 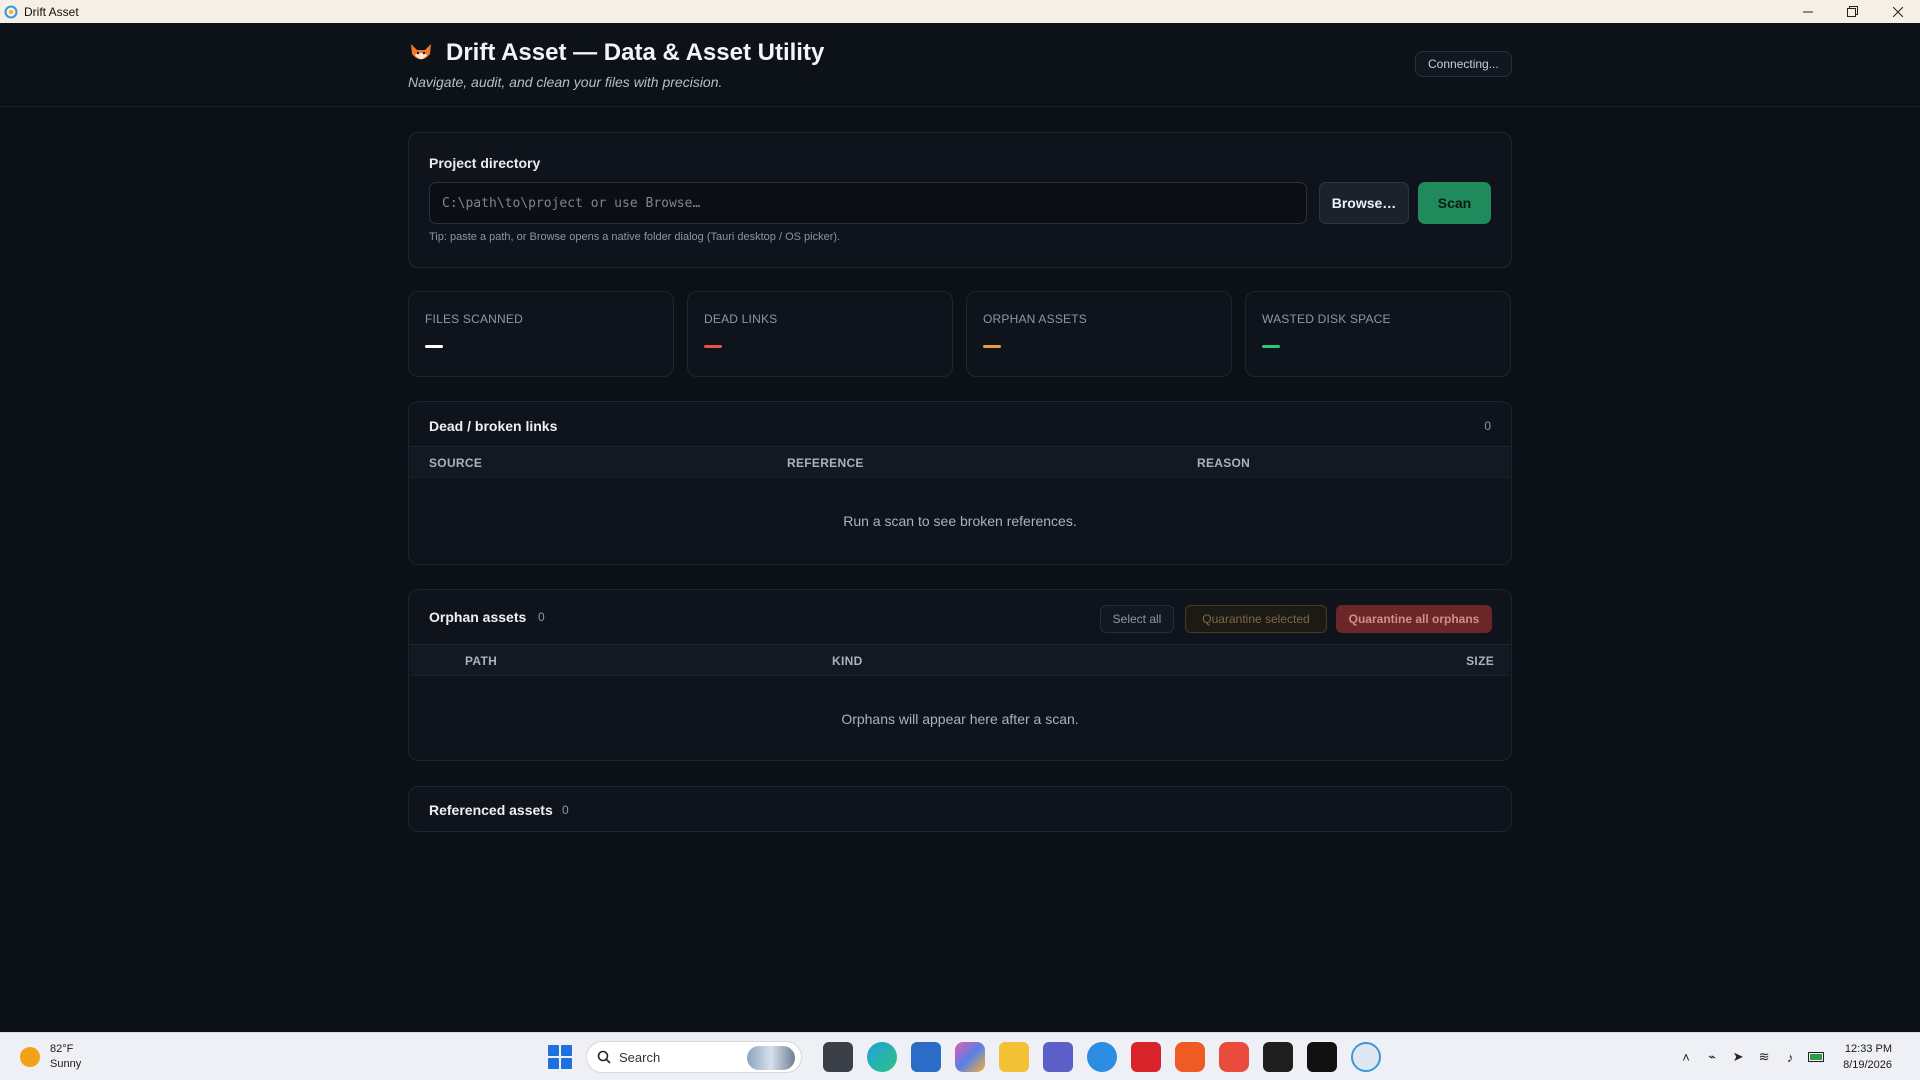 I want to click on stat-label: DEAD LINKS, so click(x=741, y=319).